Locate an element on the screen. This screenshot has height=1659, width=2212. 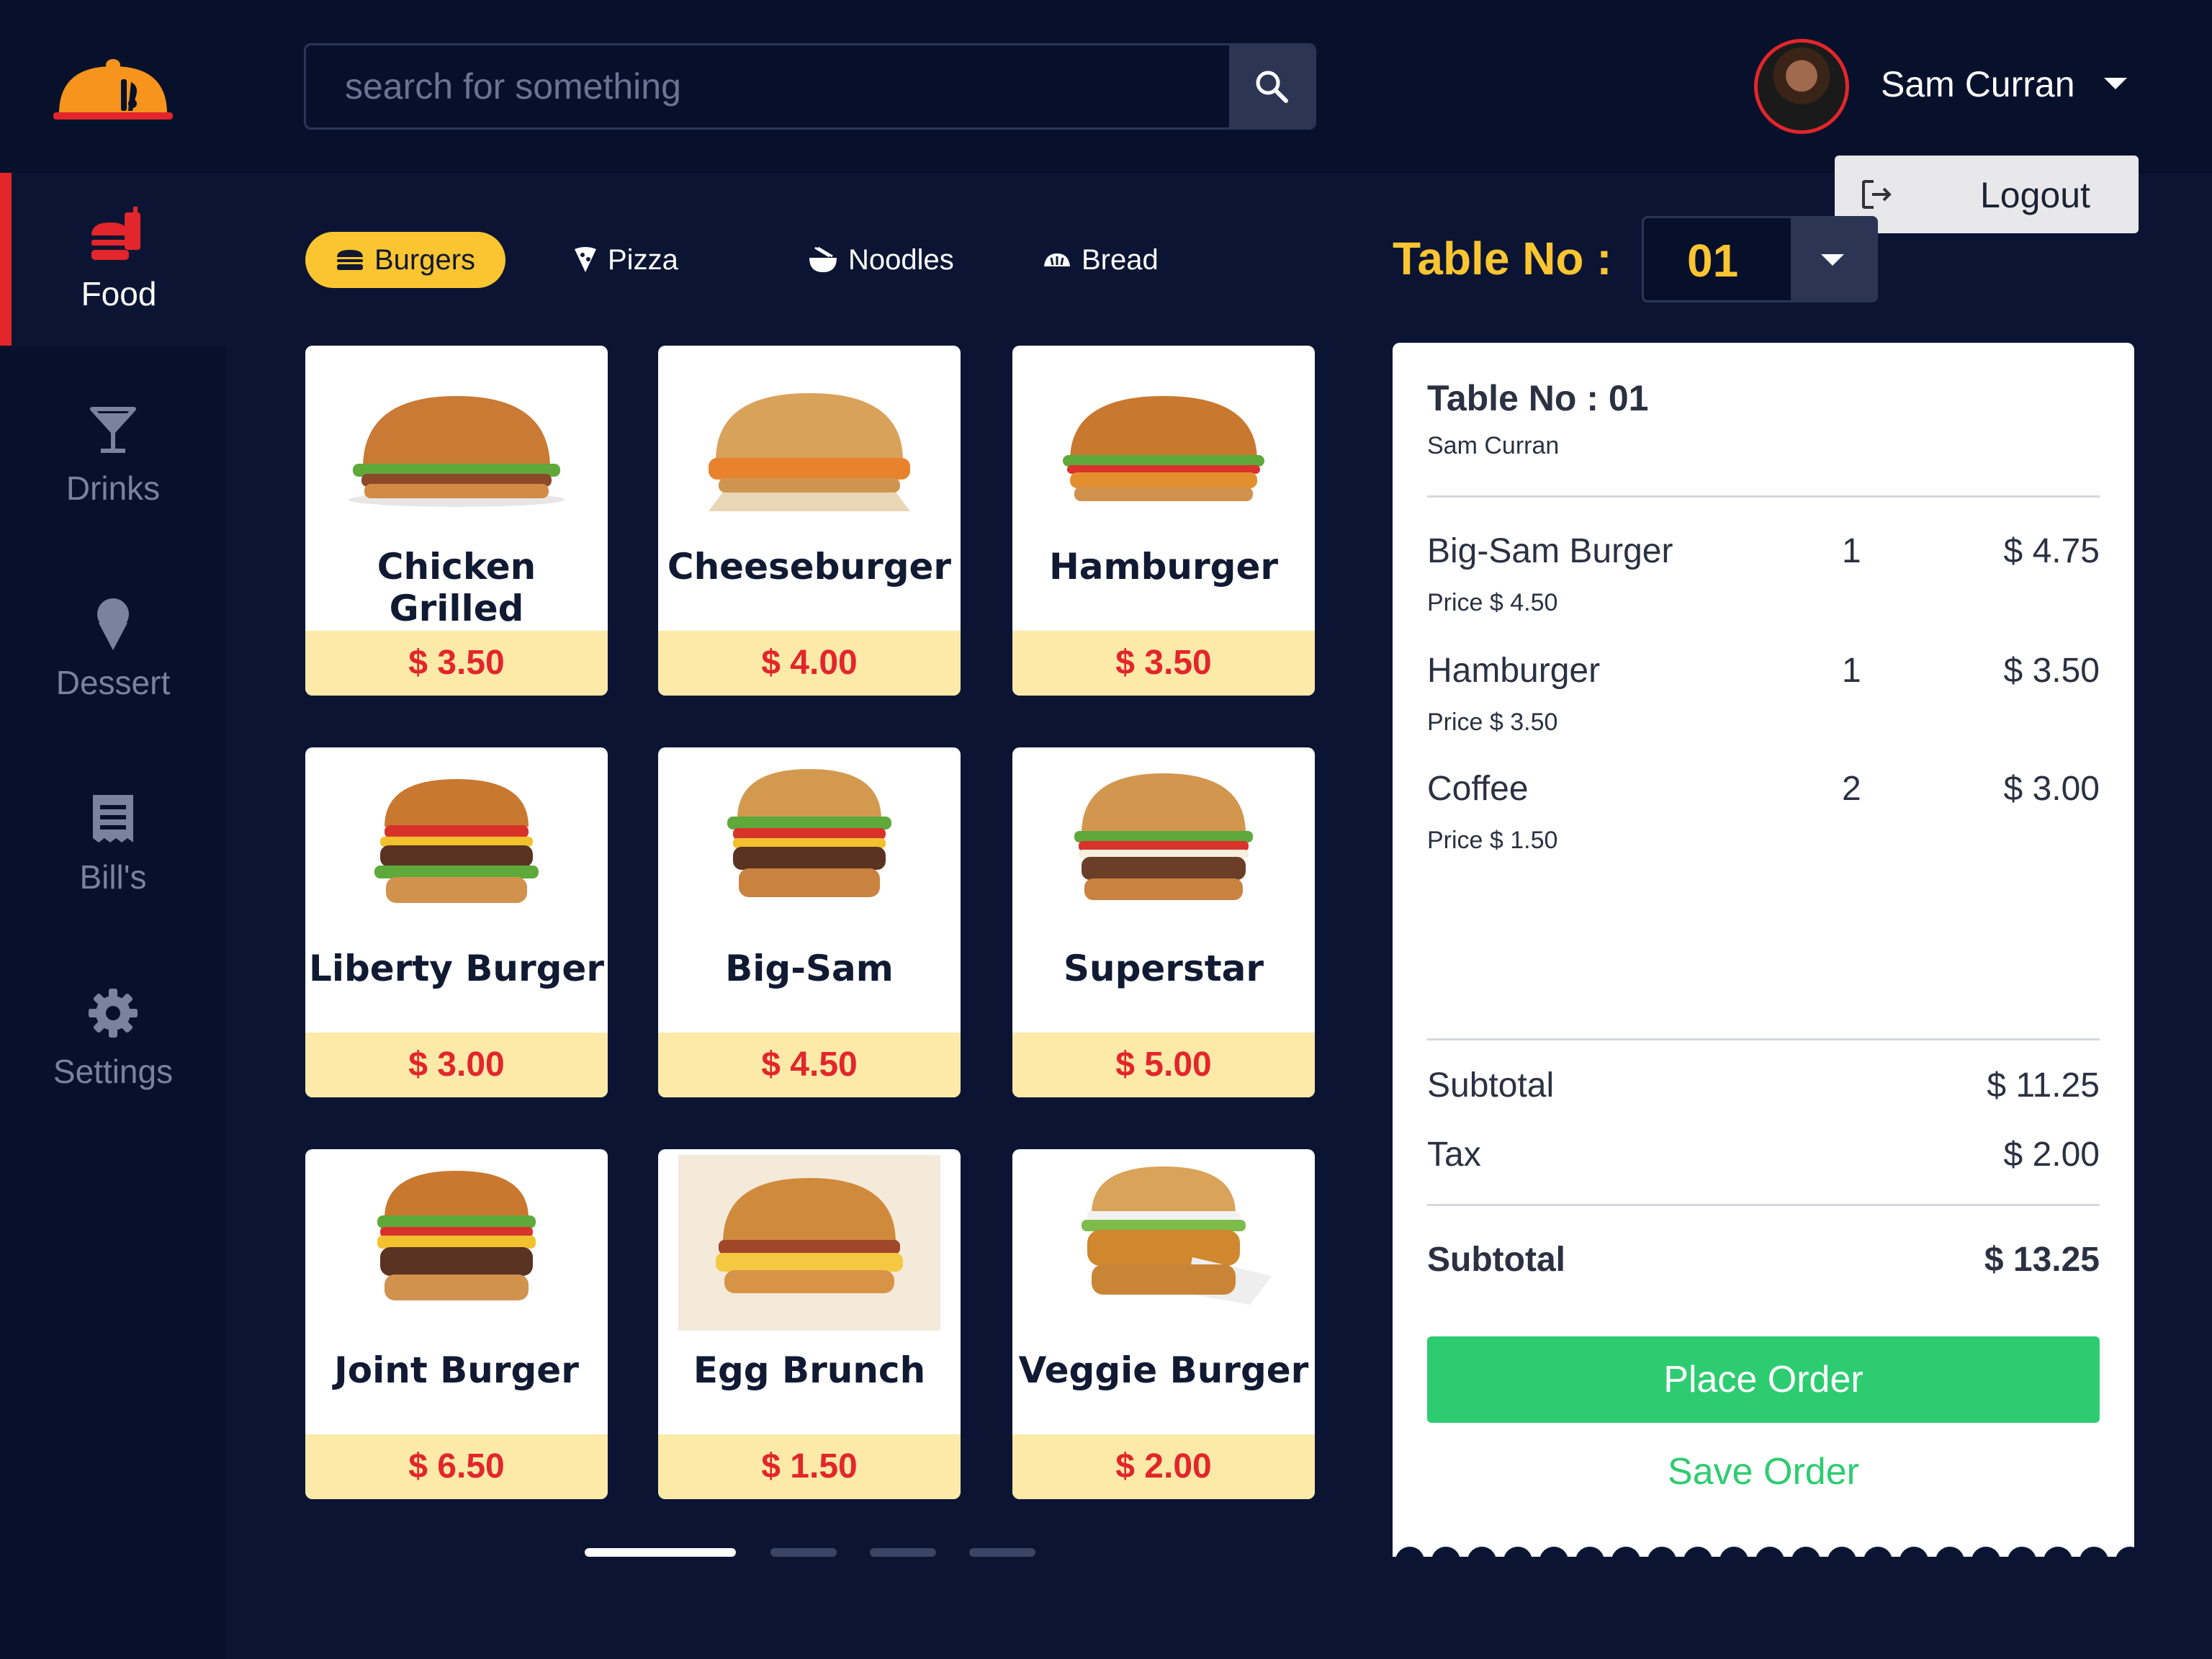
tab-noodles: Noodles is located at coordinates (881, 260).